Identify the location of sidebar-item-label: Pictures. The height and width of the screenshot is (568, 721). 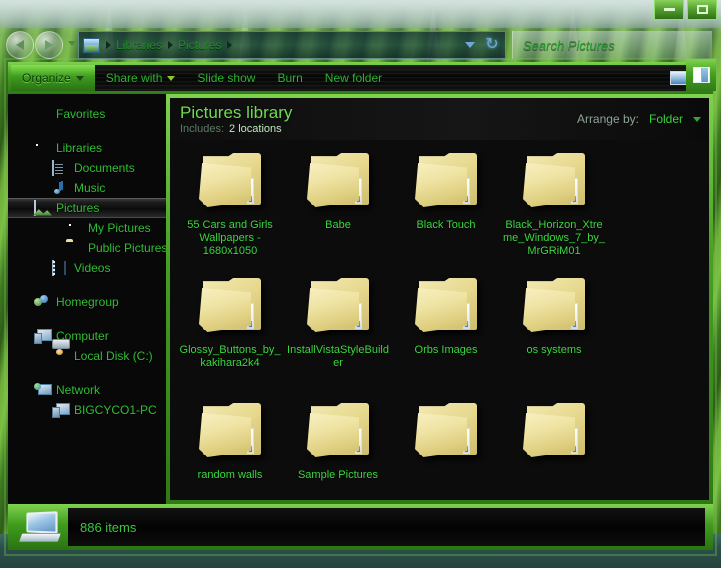
(78, 208).